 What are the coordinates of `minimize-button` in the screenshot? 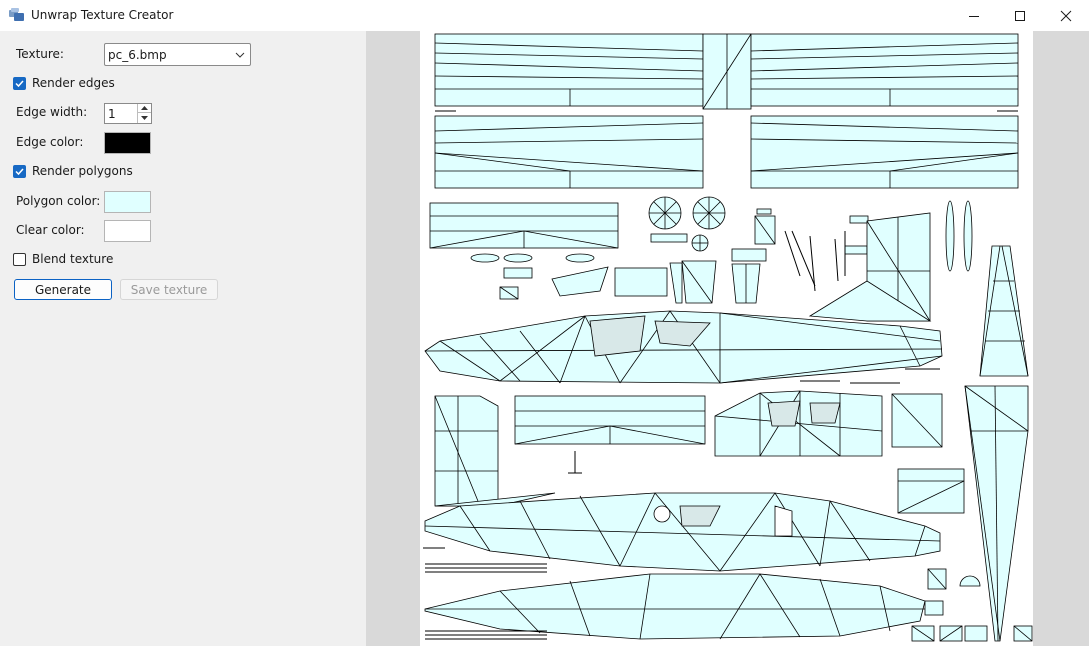 It's located at (974, 15).